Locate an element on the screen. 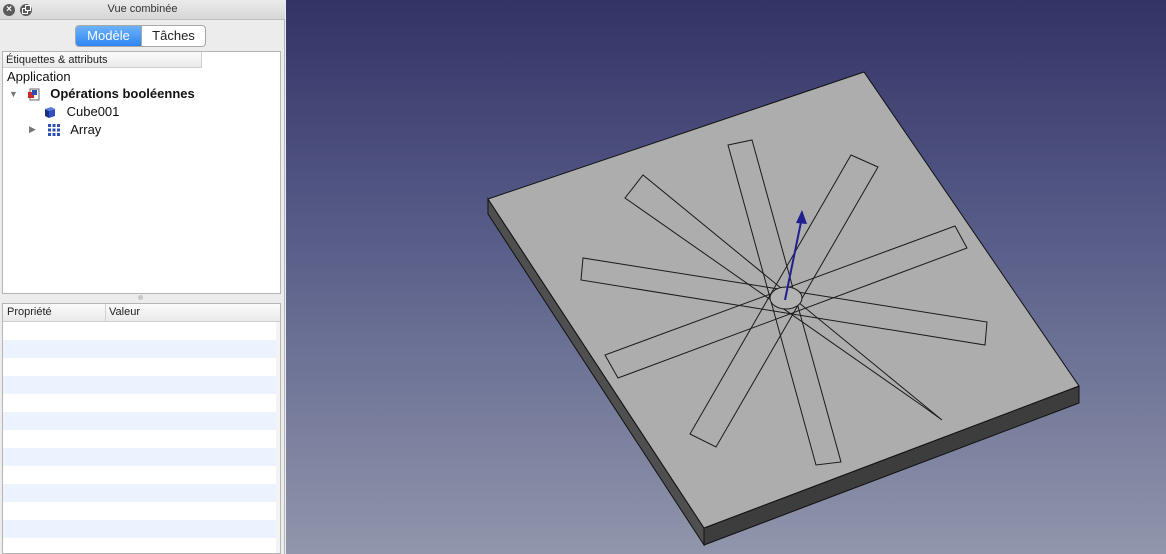  tree-root-application: Application is located at coordinates (39, 76).